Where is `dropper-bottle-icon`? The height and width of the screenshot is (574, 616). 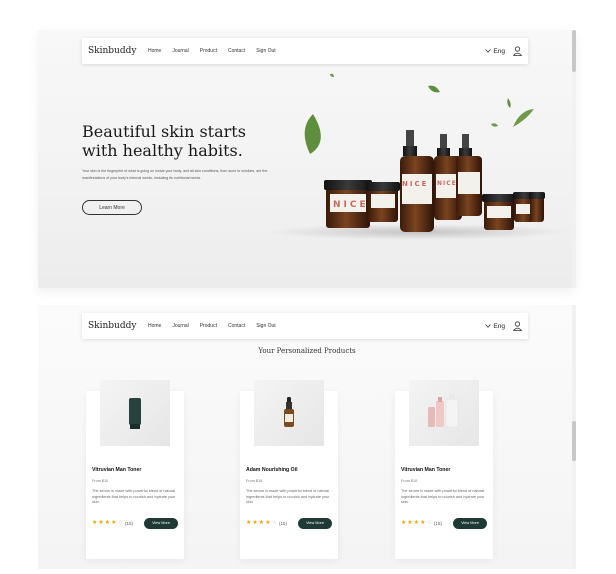
dropper-bottle-icon is located at coordinates (289, 412).